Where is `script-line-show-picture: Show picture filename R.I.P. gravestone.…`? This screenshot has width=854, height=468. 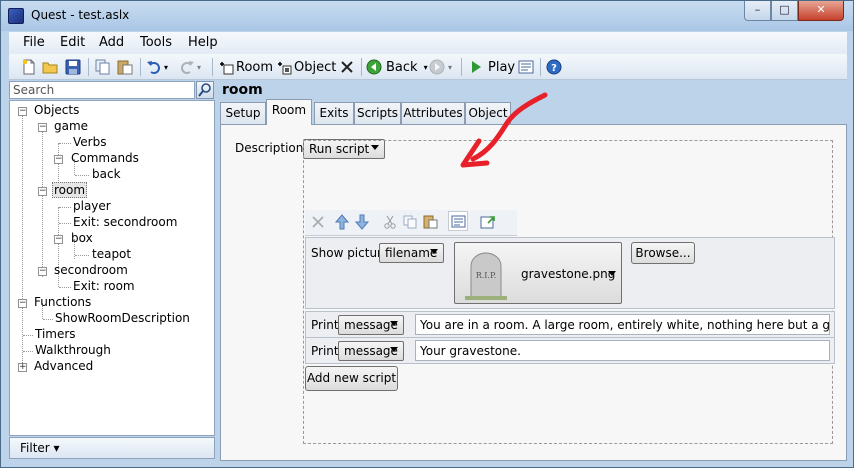
script-line-show-picture: Show picture filename R.I.P. gravestone.… is located at coordinates (570, 273).